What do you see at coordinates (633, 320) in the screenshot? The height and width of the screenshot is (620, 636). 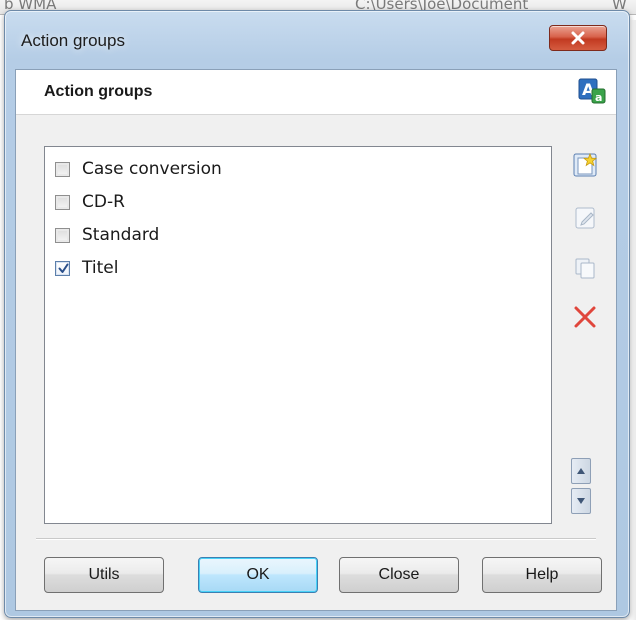 I see `window-edge-shadow` at bounding box center [633, 320].